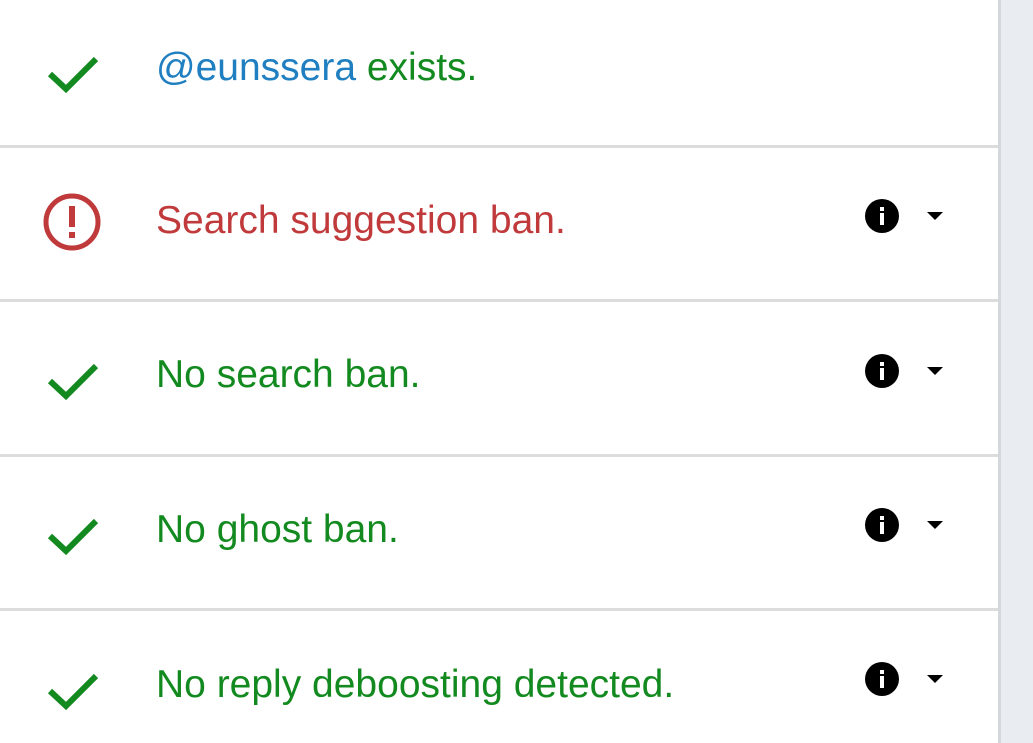  I want to click on result-text: @eunssera exists., so click(316, 68).